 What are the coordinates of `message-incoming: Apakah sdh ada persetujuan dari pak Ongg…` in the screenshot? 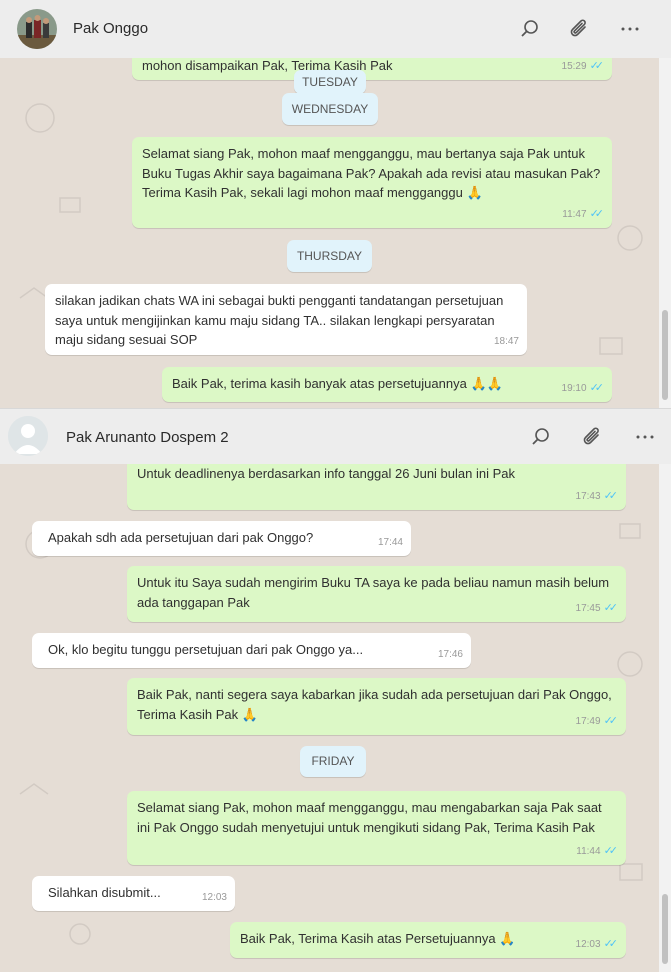 It's located at (221, 538).